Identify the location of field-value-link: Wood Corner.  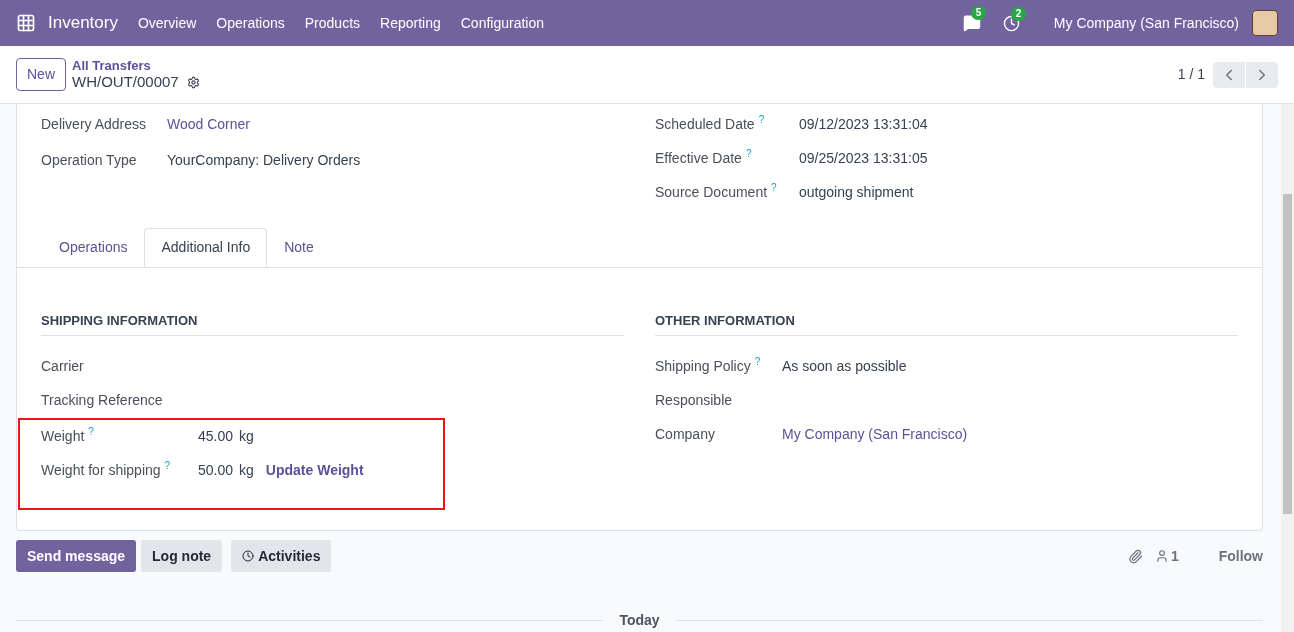
(208, 124).